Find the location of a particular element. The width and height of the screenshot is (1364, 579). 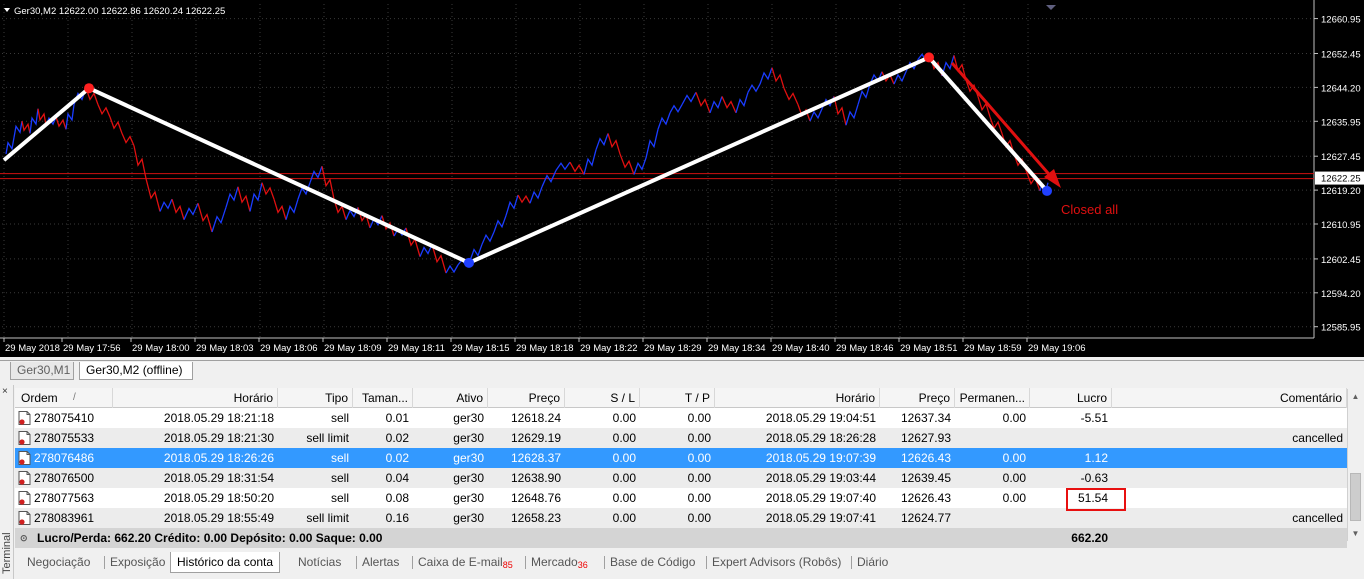

table-cell: sell limit is located at coordinates (327, 438).